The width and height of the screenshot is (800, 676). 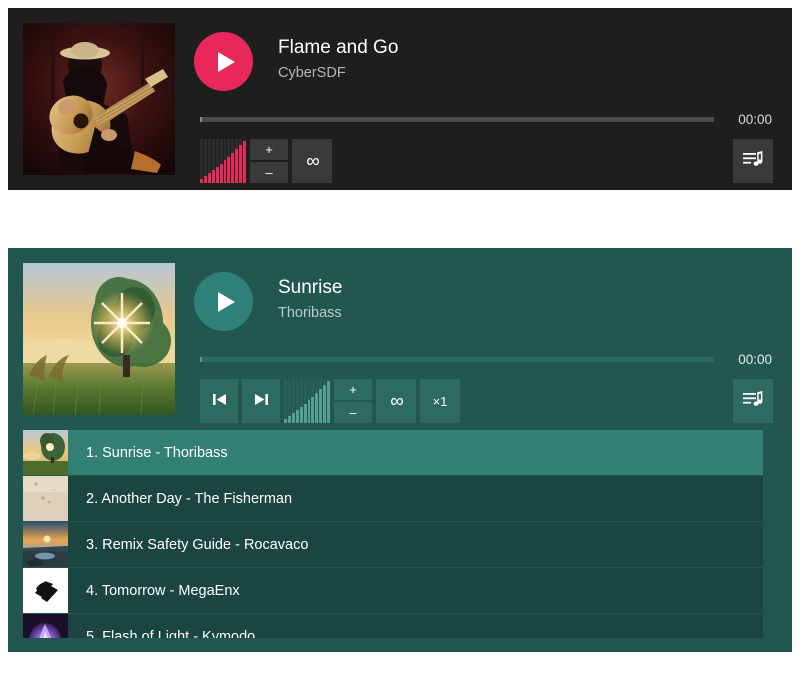 I want to click on speed-label: ×1, so click(x=440, y=401).